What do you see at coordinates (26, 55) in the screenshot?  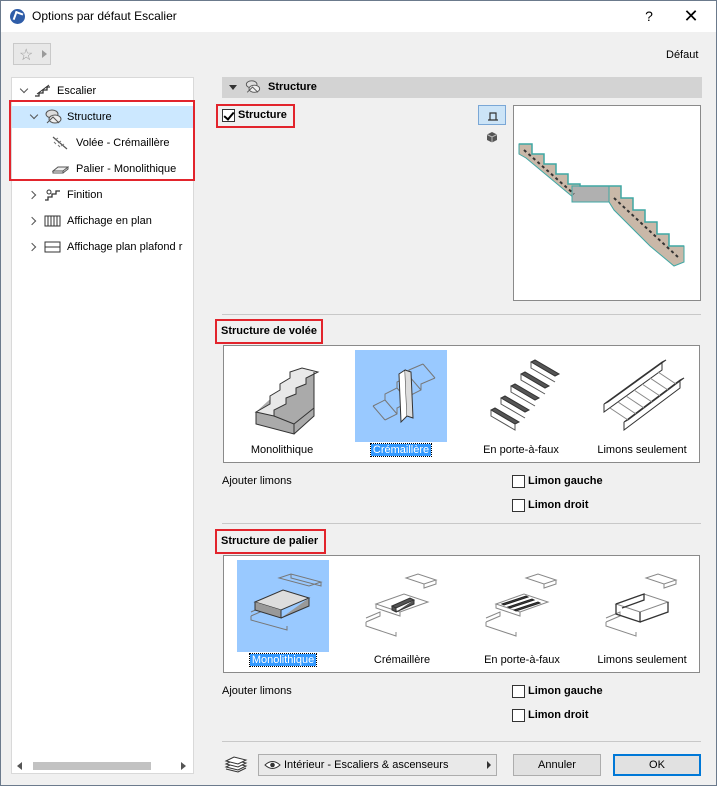 I see `star-icon: ☆` at bounding box center [26, 55].